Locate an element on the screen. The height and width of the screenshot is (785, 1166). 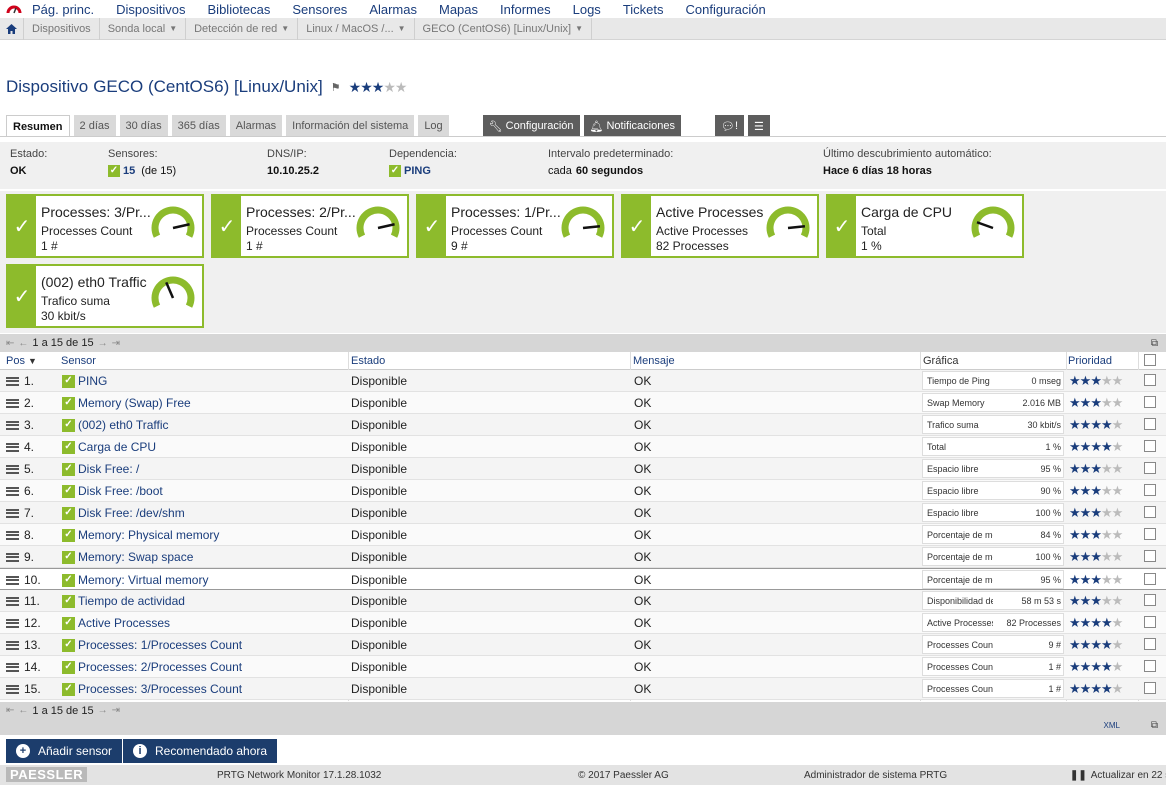
context-menu-button: ☰ is located at coordinates (759, 126).